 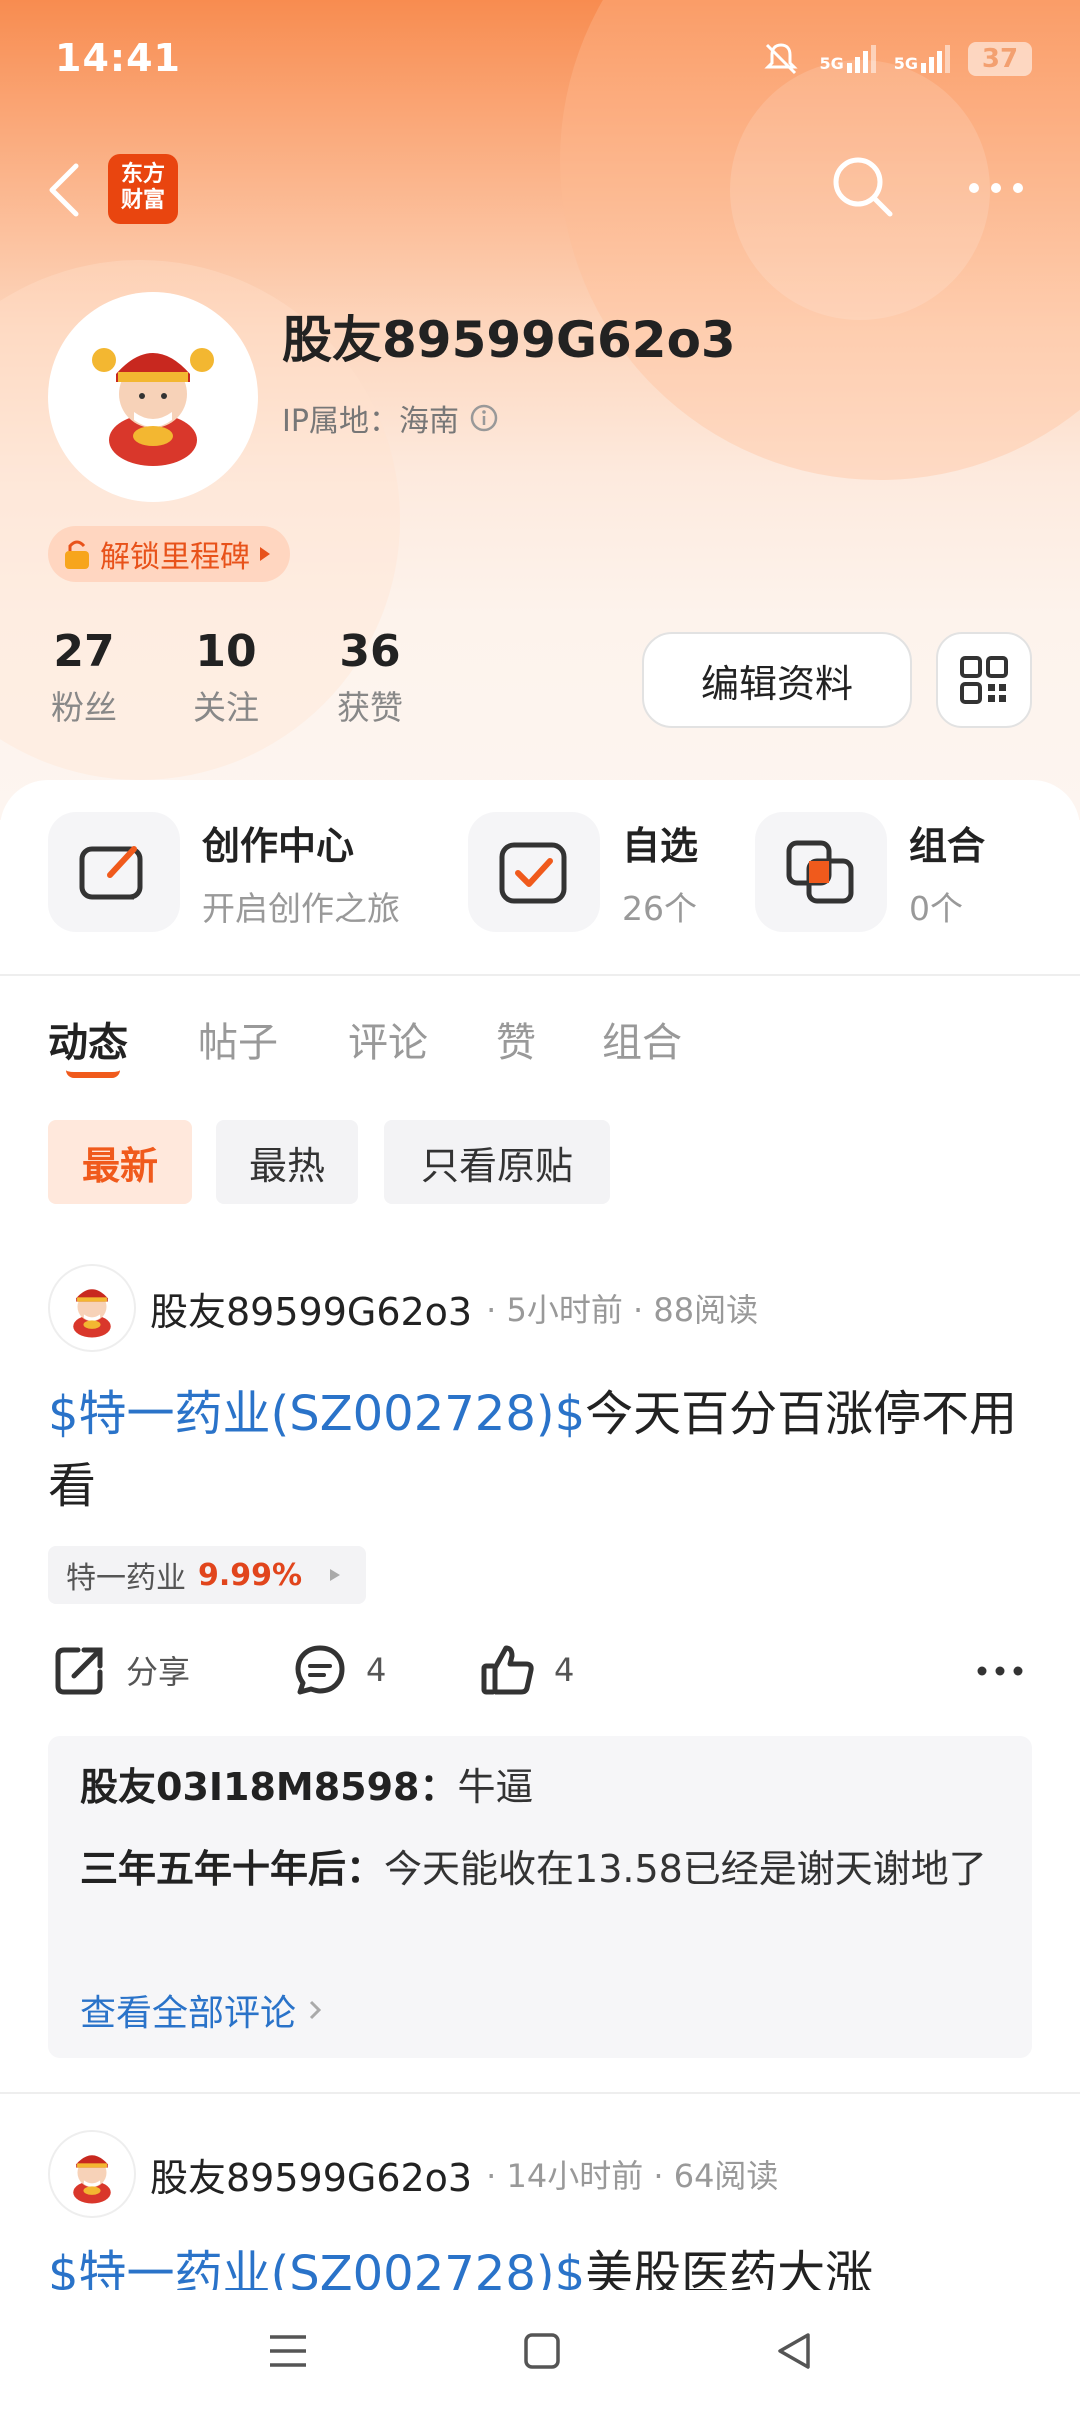 I want to click on post-text: 美股医药大涨, so click(x=729, y=2268).